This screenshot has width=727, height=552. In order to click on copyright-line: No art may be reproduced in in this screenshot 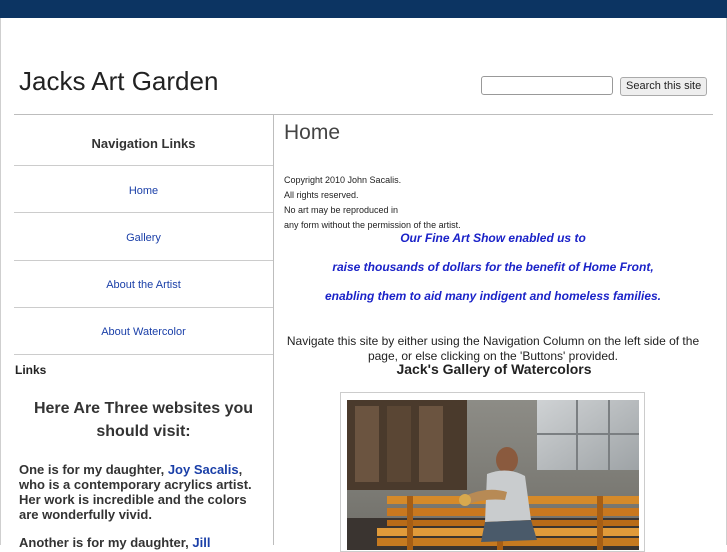, I will do `click(341, 210)`.